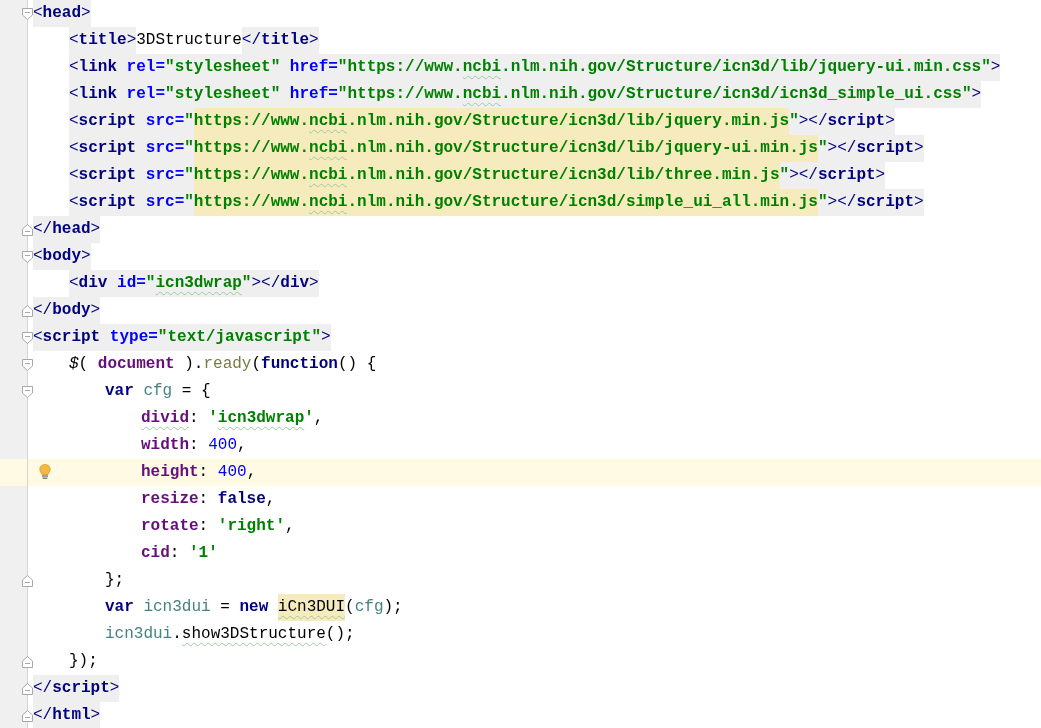 This screenshot has width=1041, height=728. I want to click on code-line: </head>, so click(67, 229).